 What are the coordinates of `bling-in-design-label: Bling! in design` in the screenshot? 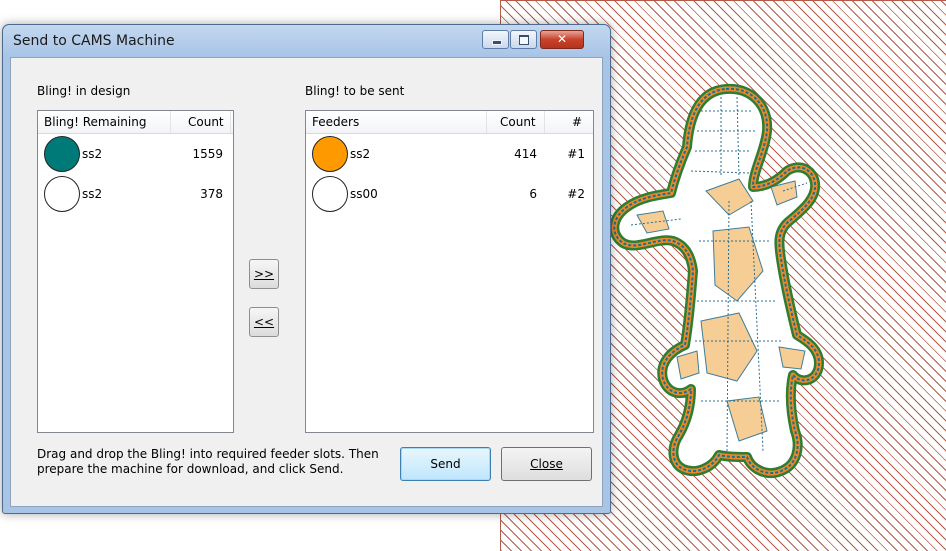 It's located at (84, 91).